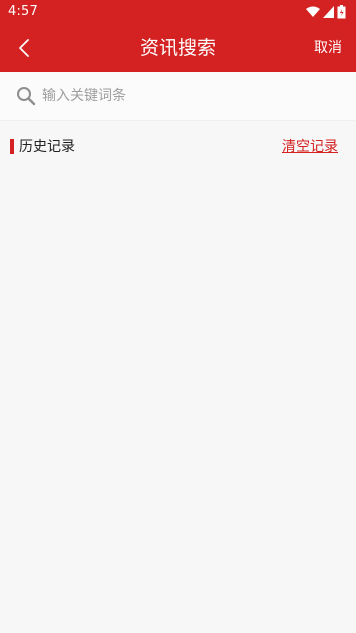  What do you see at coordinates (12, 146) in the screenshot?
I see `section-marker` at bounding box center [12, 146].